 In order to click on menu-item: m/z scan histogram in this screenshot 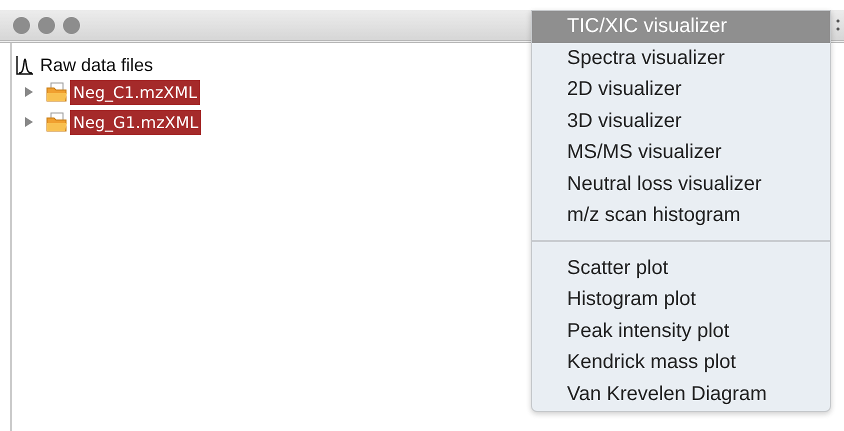, I will do `click(681, 216)`.